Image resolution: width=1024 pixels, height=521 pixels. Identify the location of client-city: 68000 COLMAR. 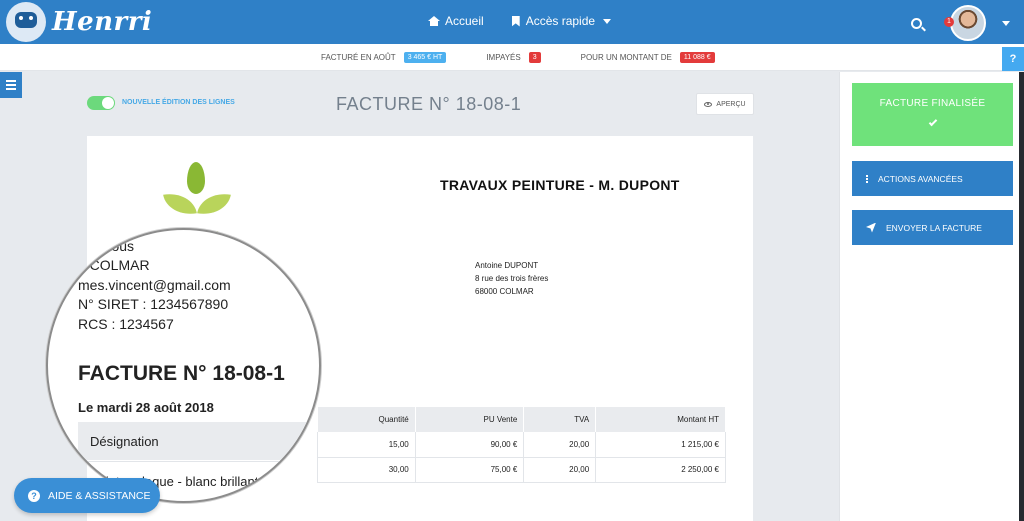
(504, 291).